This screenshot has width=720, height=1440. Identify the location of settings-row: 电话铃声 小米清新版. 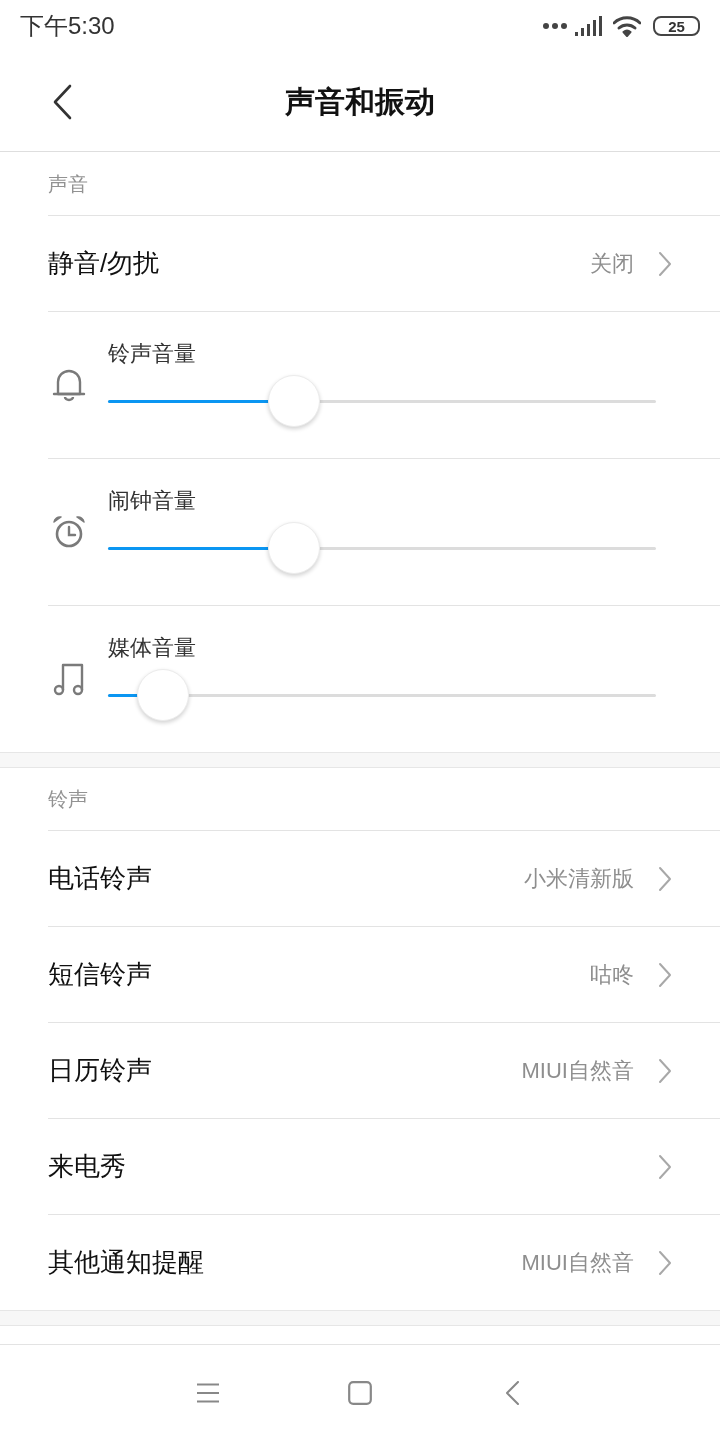
(384, 878).